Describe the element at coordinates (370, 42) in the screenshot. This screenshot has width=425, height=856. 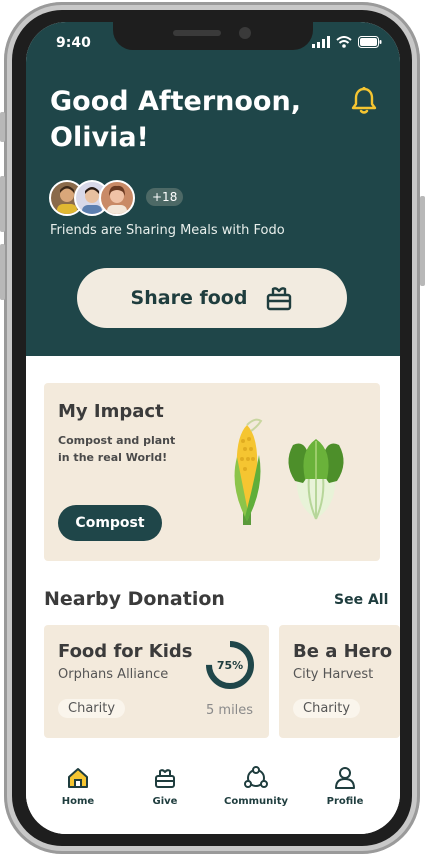
I see `battery-icon` at that location.